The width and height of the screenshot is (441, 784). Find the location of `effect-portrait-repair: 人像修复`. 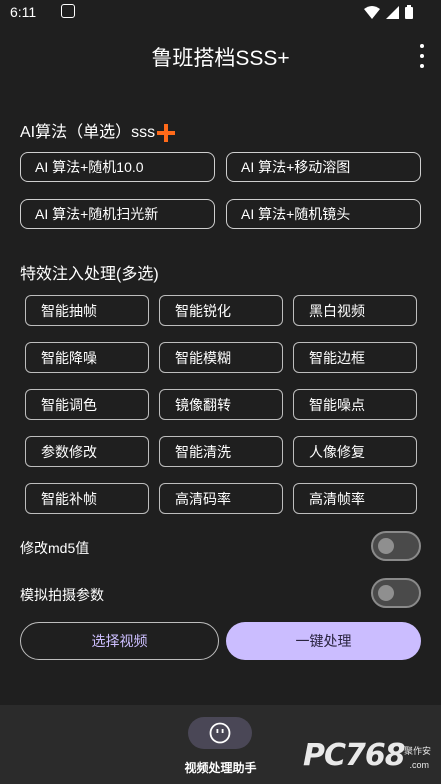

effect-portrait-repair: 人像修复 is located at coordinates (355, 451).